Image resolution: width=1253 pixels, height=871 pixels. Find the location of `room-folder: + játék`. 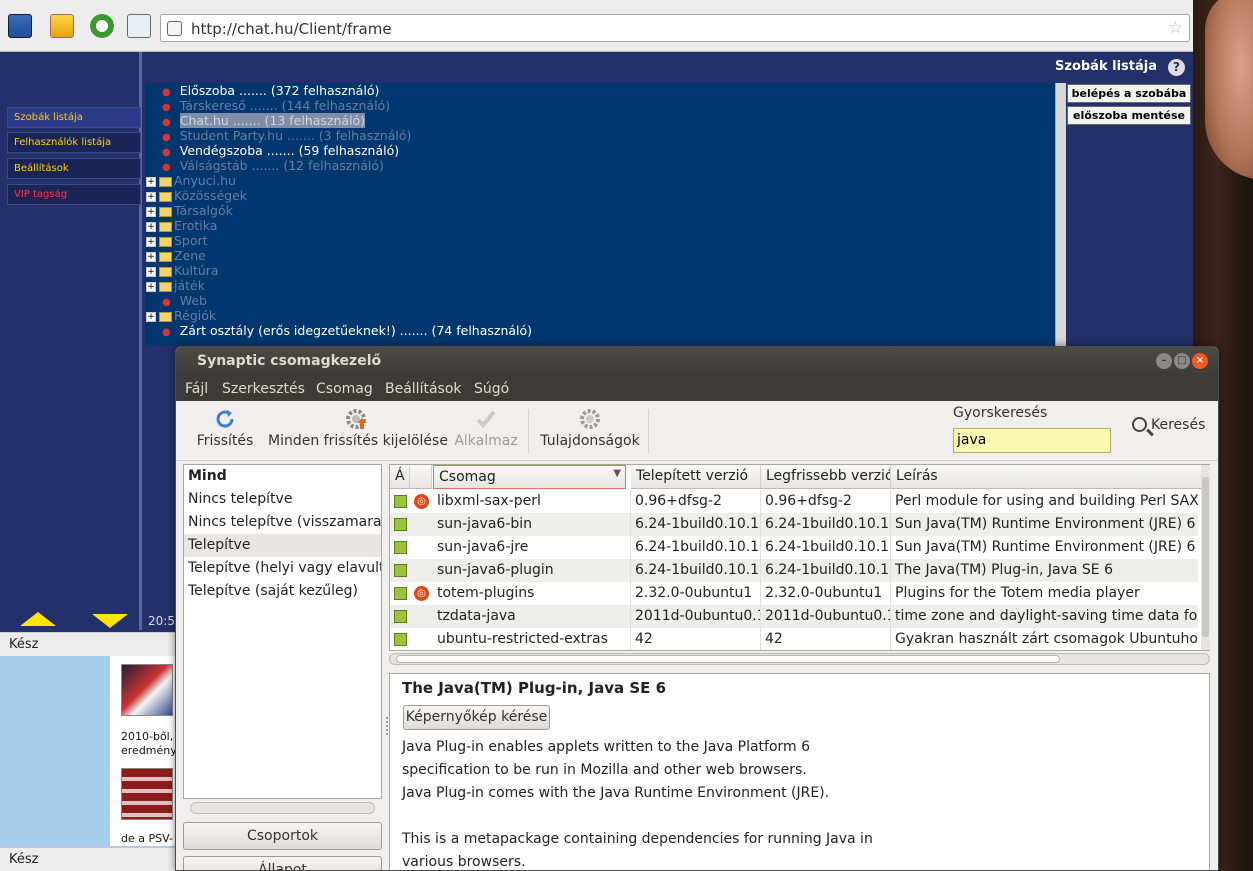

room-folder: + játék is located at coordinates (175, 285).